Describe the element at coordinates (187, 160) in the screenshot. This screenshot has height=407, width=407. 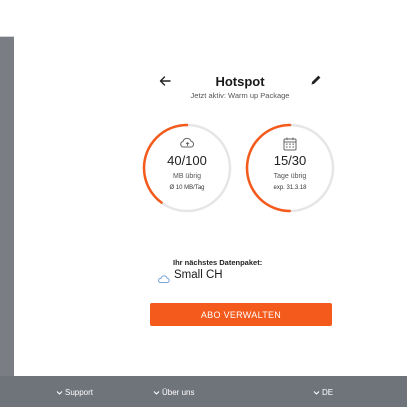
I see `data-usage-value: 40/100` at that location.